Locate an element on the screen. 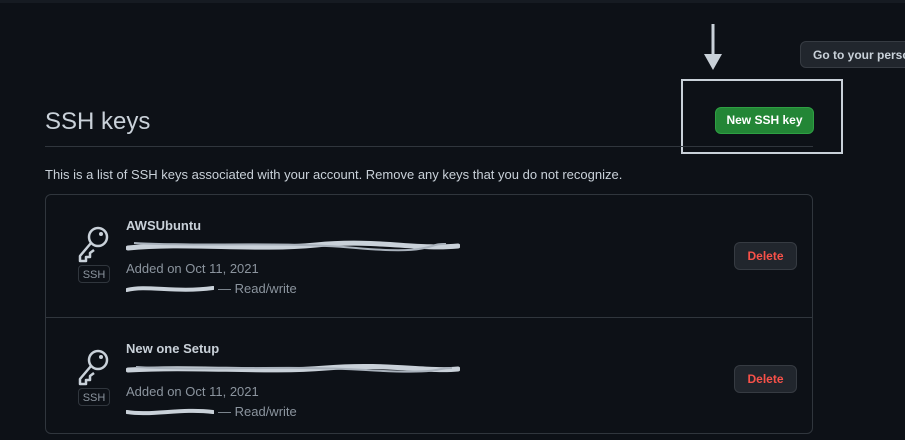  page-title: SSH keys is located at coordinates (98, 121).